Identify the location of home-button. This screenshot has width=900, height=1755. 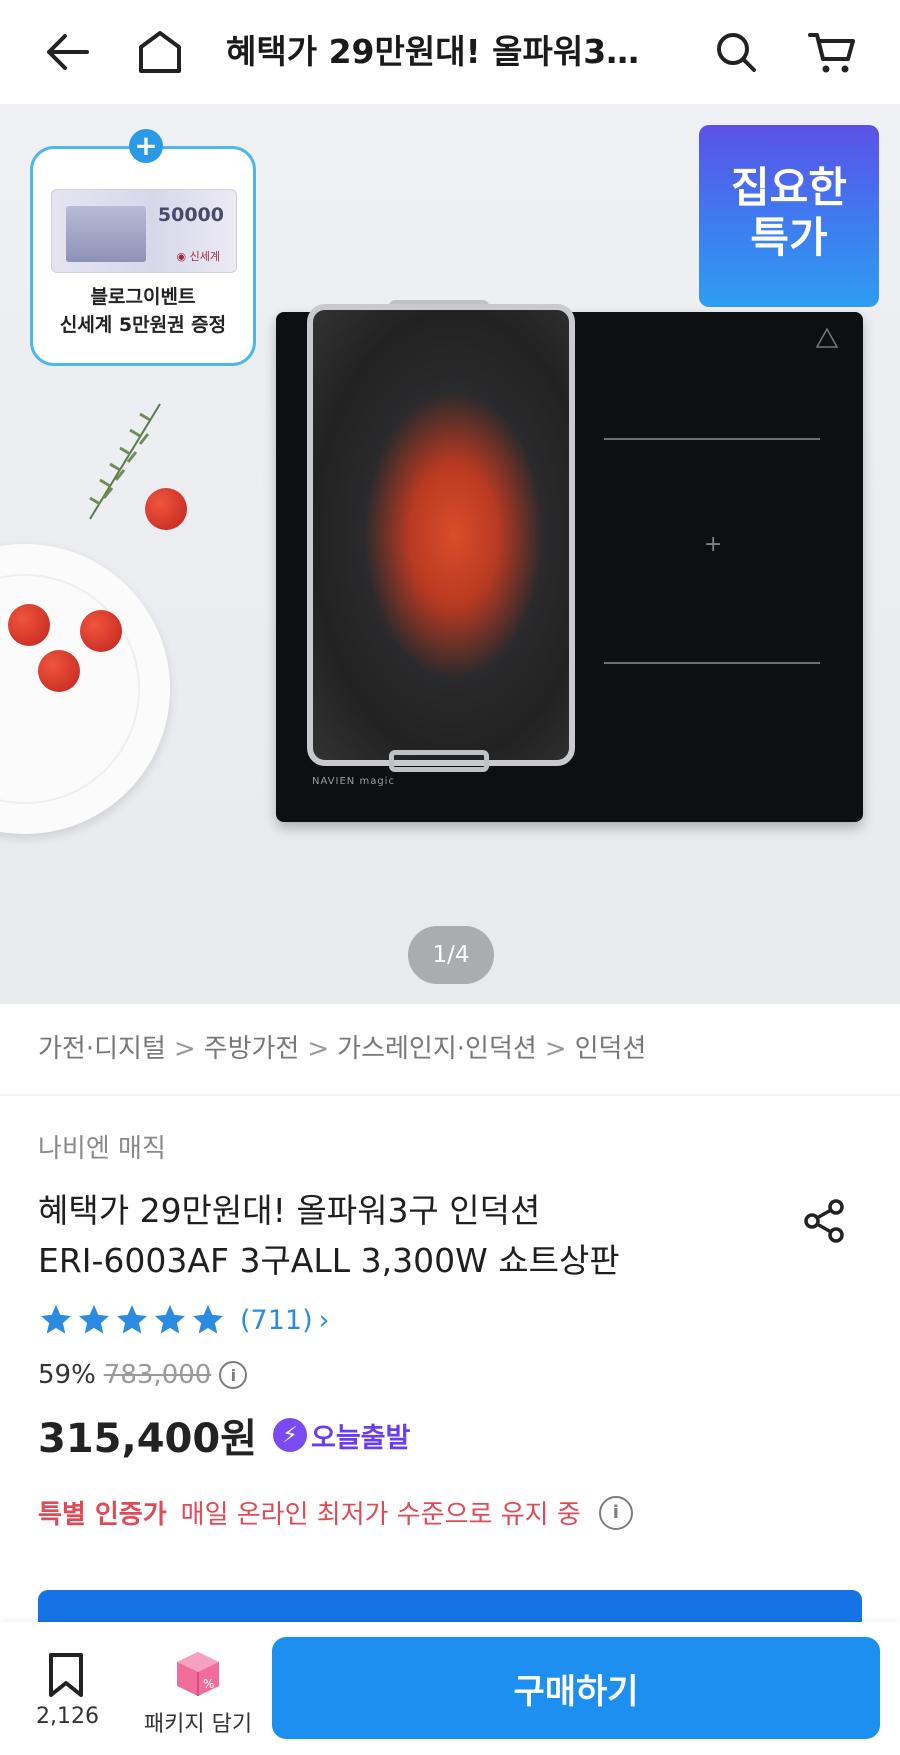
(160, 52).